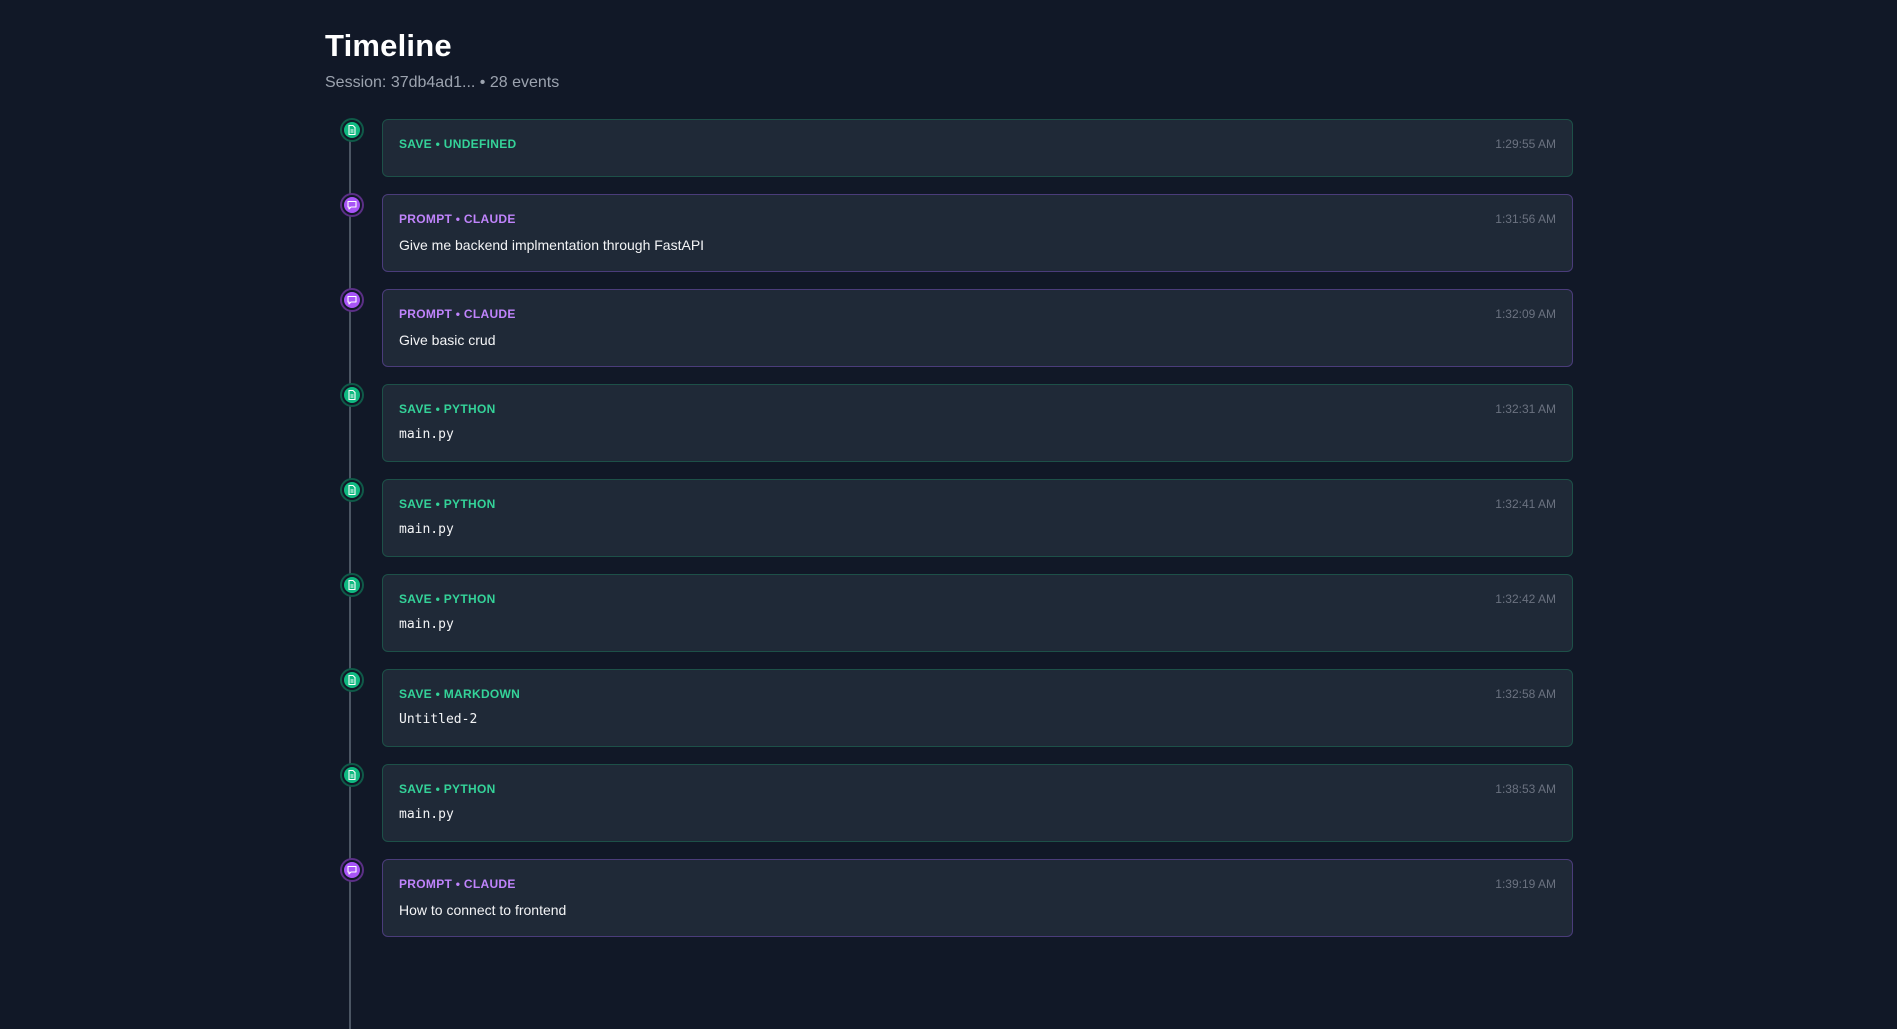 The height and width of the screenshot is (1029, 1897). I want to click on timeline-event-save: SAVE • PYTHON 1:38:53 AM main.py, so click(957, 803).